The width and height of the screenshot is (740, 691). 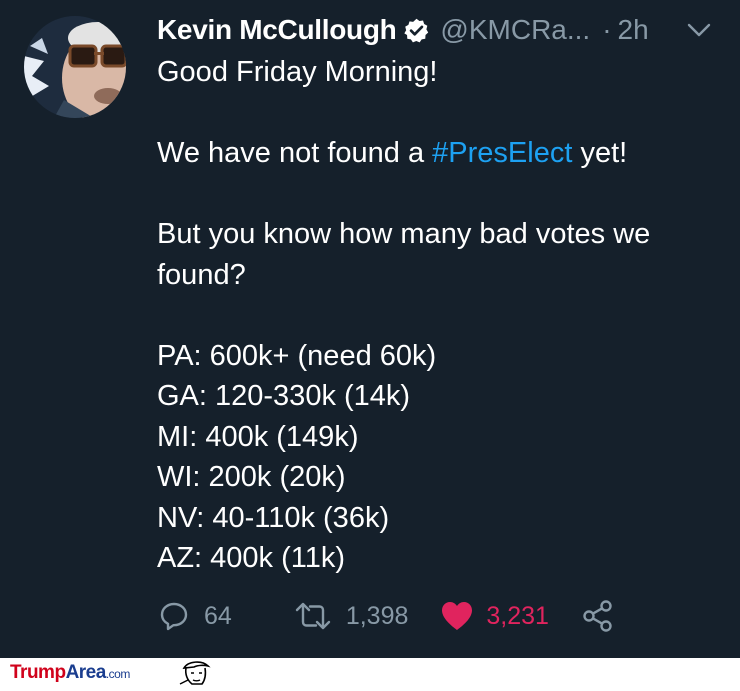 What do you see at coordinates (70, 672) in the screenshot?
I see `watermark-logo: TrumpArea.com` at bounding box center [70, 672].